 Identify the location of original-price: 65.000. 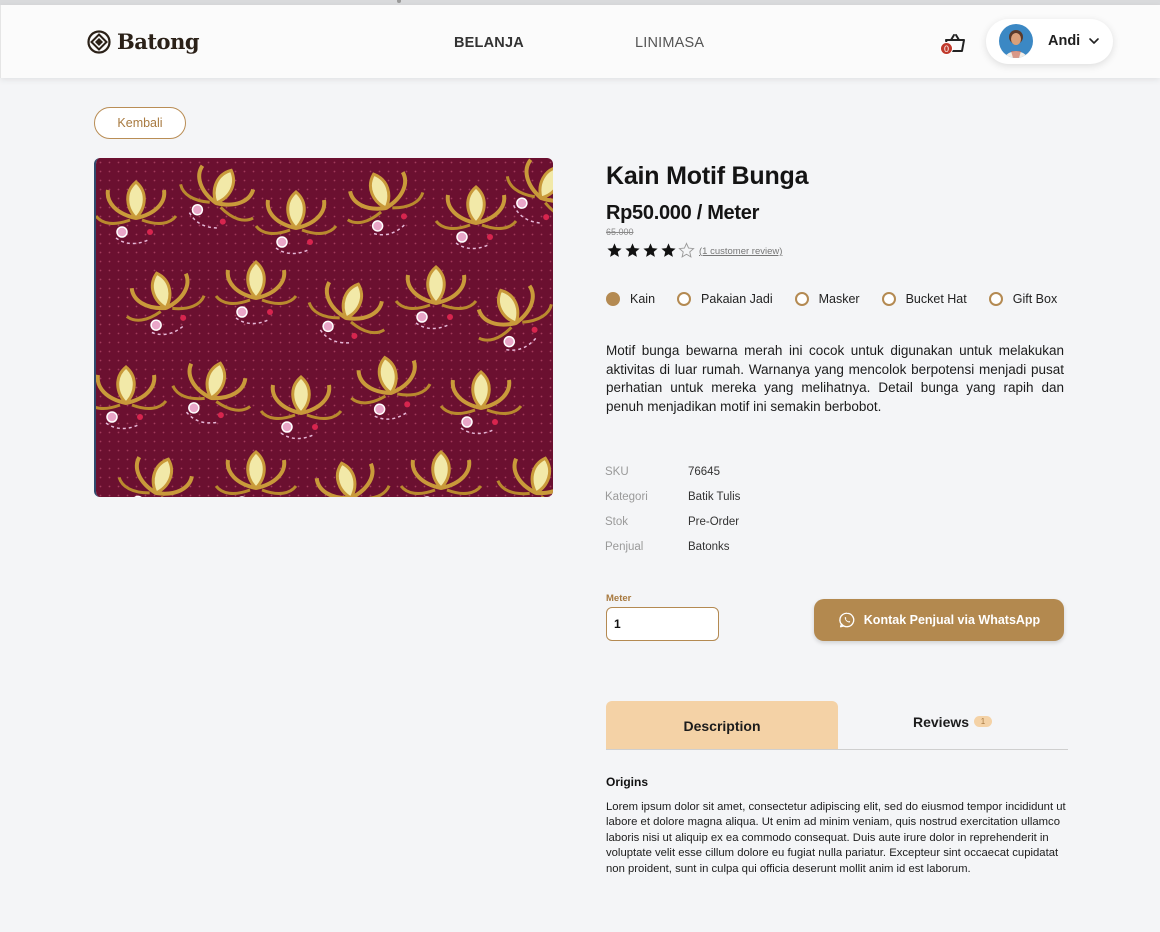
(620, 232).